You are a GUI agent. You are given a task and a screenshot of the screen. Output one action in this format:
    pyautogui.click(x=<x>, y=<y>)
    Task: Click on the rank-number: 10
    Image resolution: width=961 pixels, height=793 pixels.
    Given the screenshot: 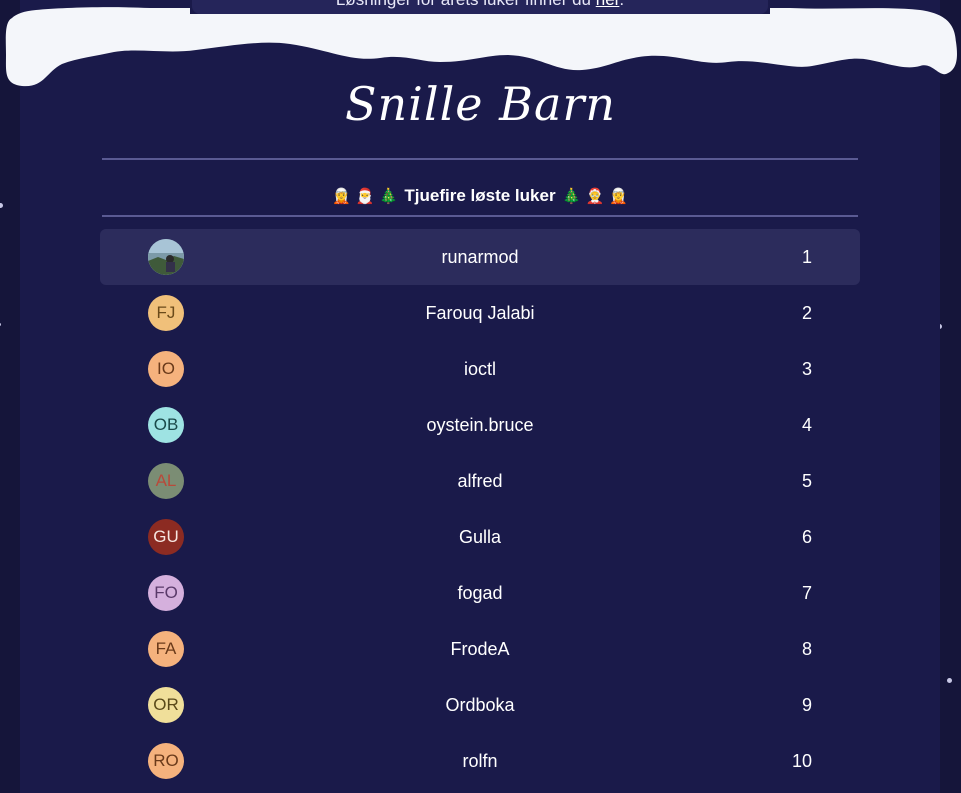 What is the action you would take?
    pyautogui.click(x=801, y=761)
    